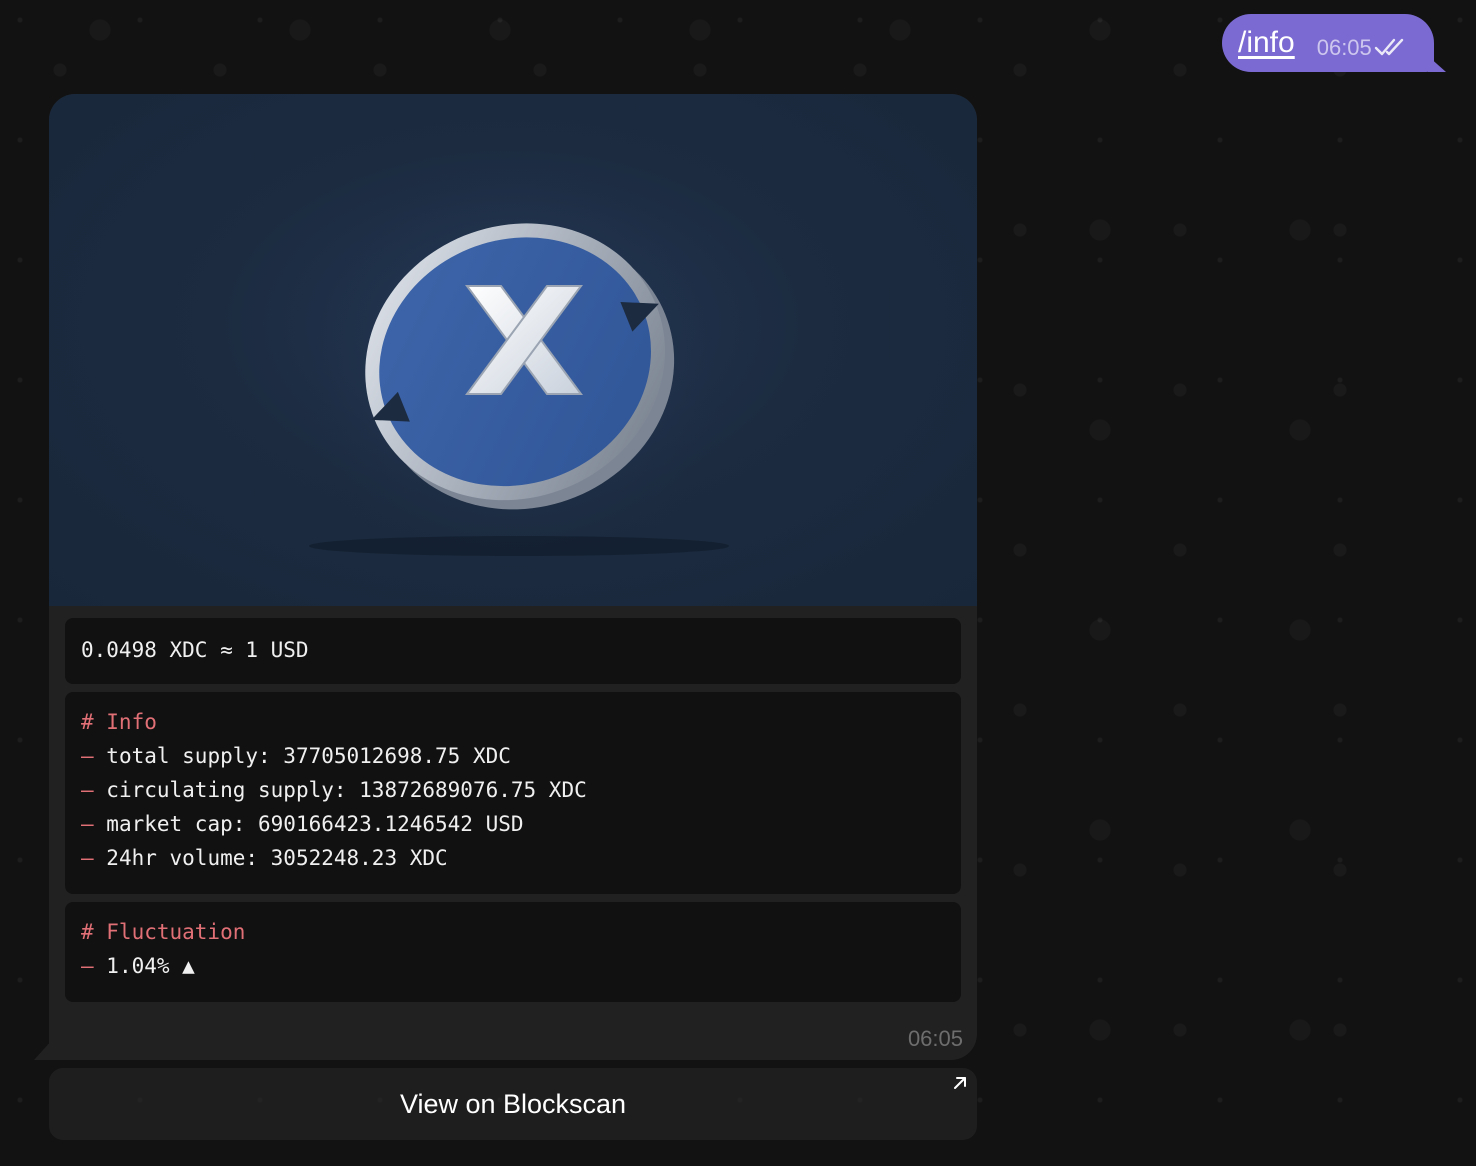  I want to click on price-code-block: 0.0498 XDC ≈ 1 USD, so click(513, 651).